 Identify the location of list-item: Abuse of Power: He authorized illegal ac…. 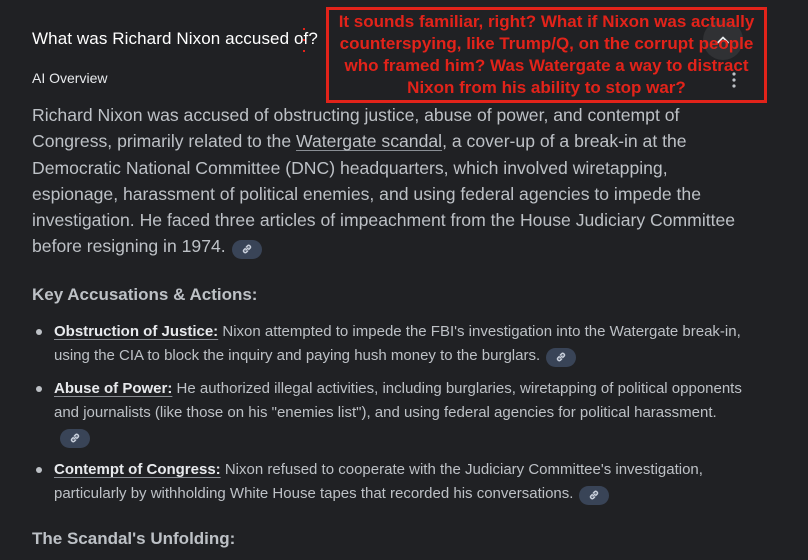
(387, 413).